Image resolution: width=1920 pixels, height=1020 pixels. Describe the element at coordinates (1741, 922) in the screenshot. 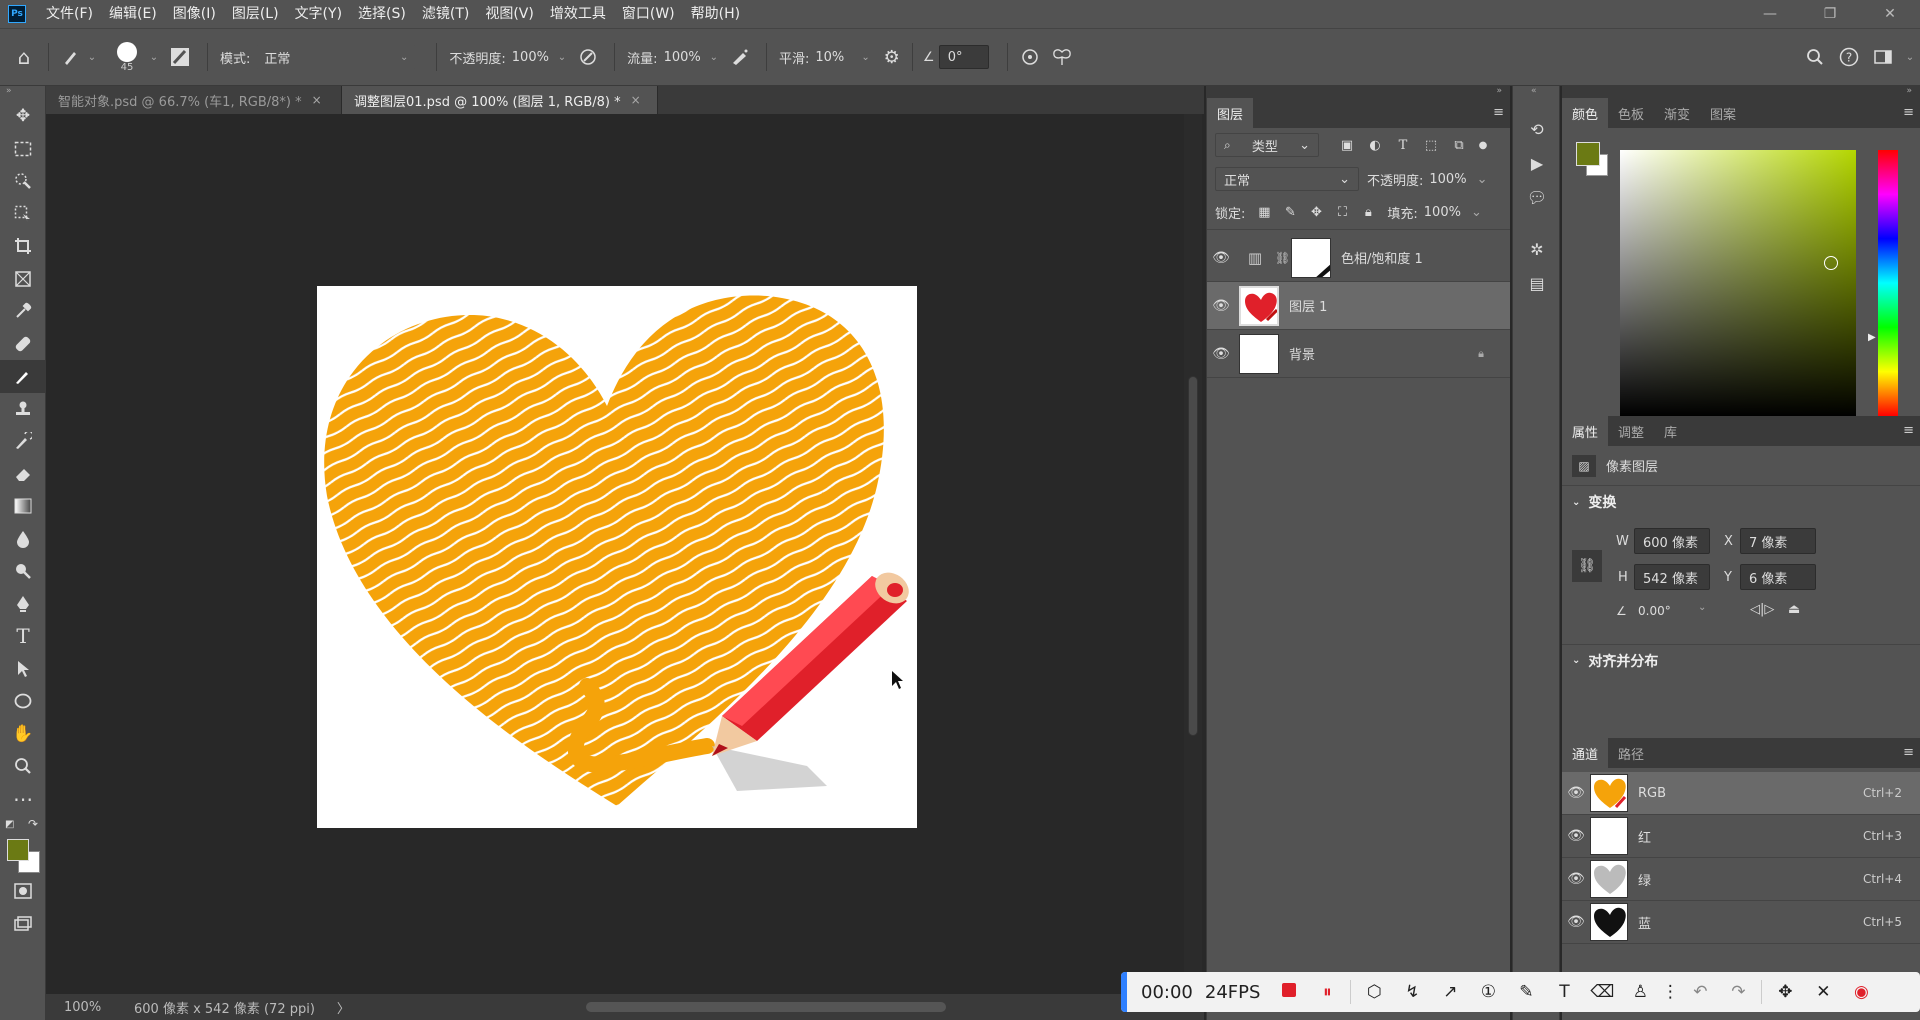

I see `channel-row-blue: 👁︎ 蓝 Ctrl+5` at that location.